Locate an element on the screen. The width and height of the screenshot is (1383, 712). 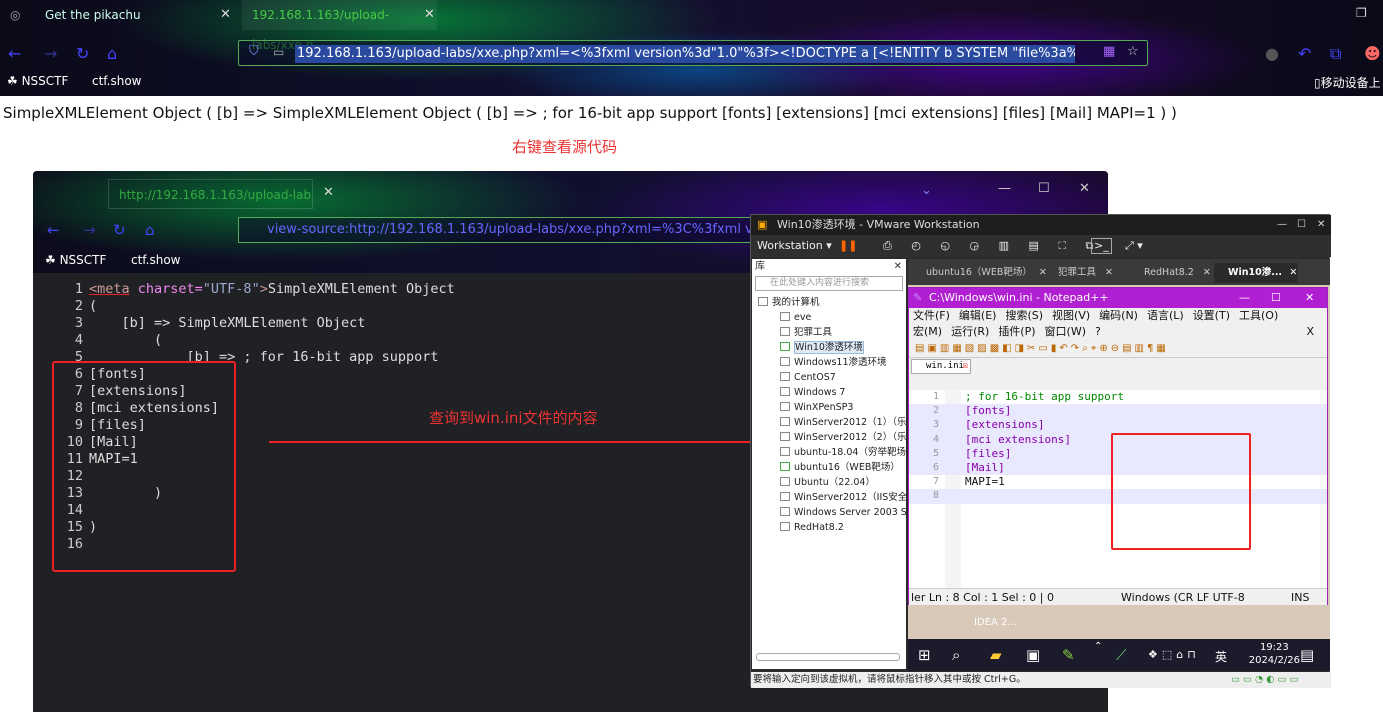
tray-icons: ❖⬚⌂⊓ is located at coordinates (1174, 654).